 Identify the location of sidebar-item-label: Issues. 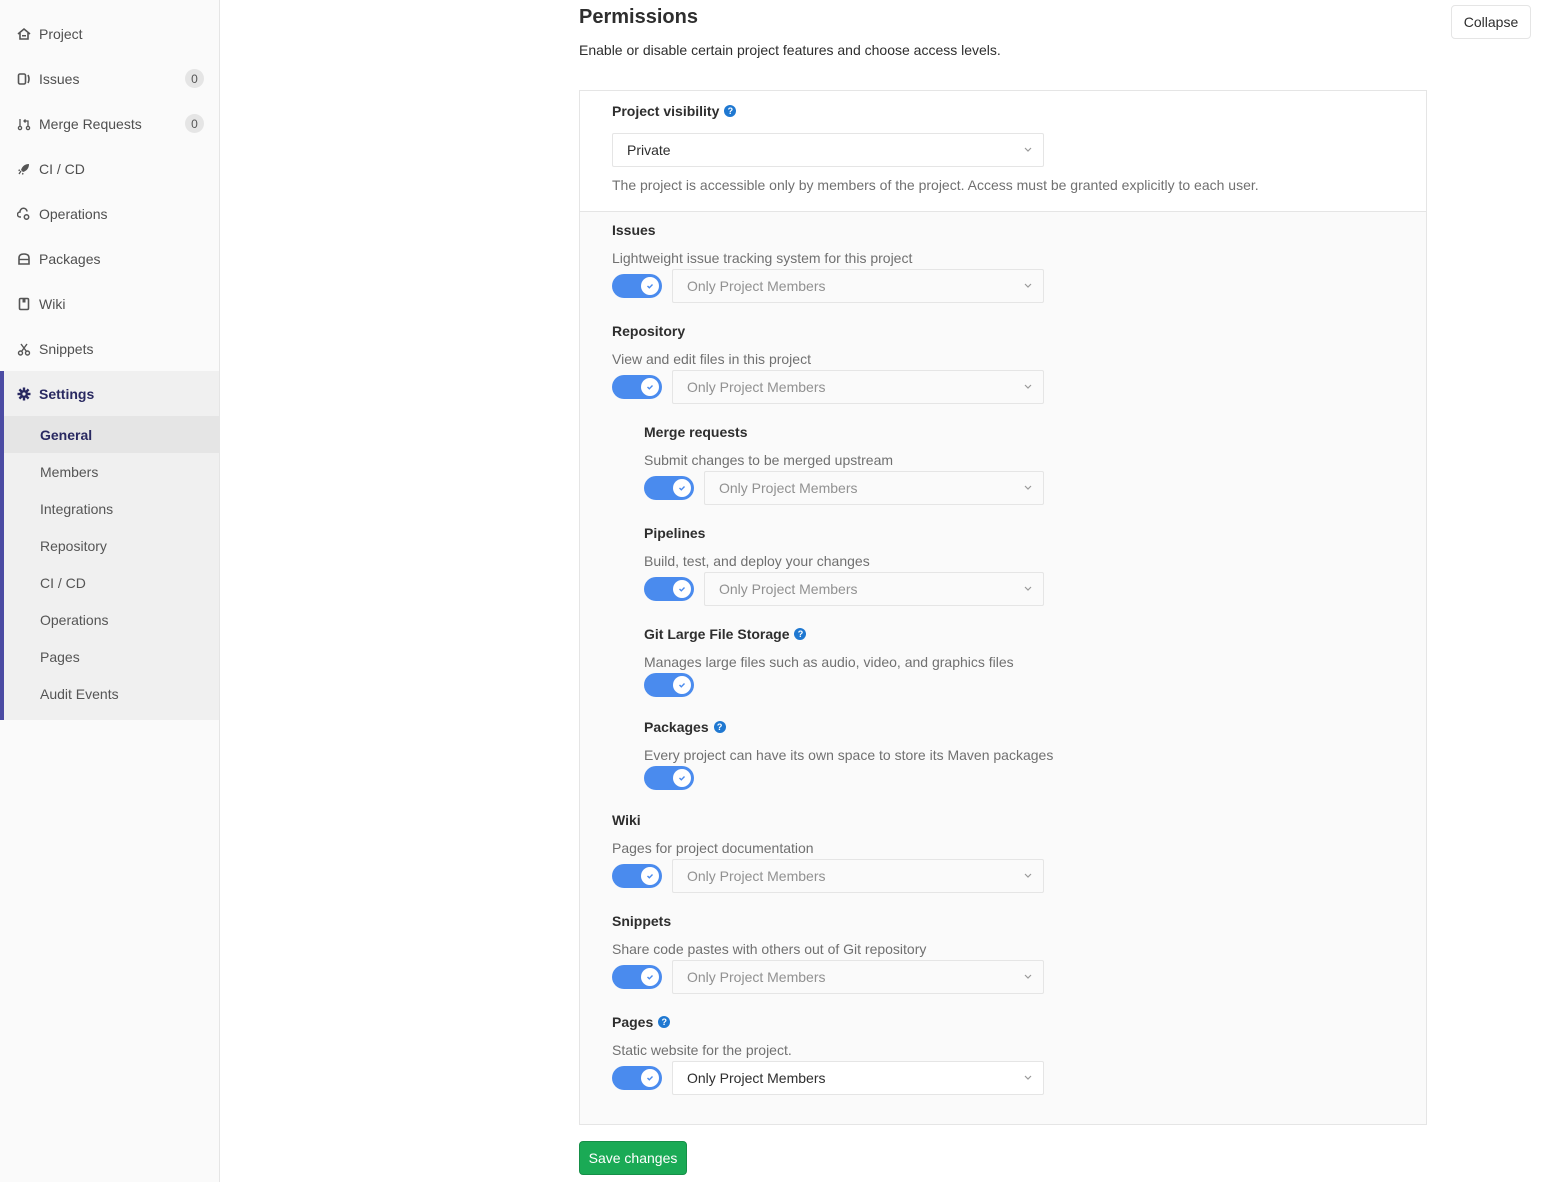
(59, 78).